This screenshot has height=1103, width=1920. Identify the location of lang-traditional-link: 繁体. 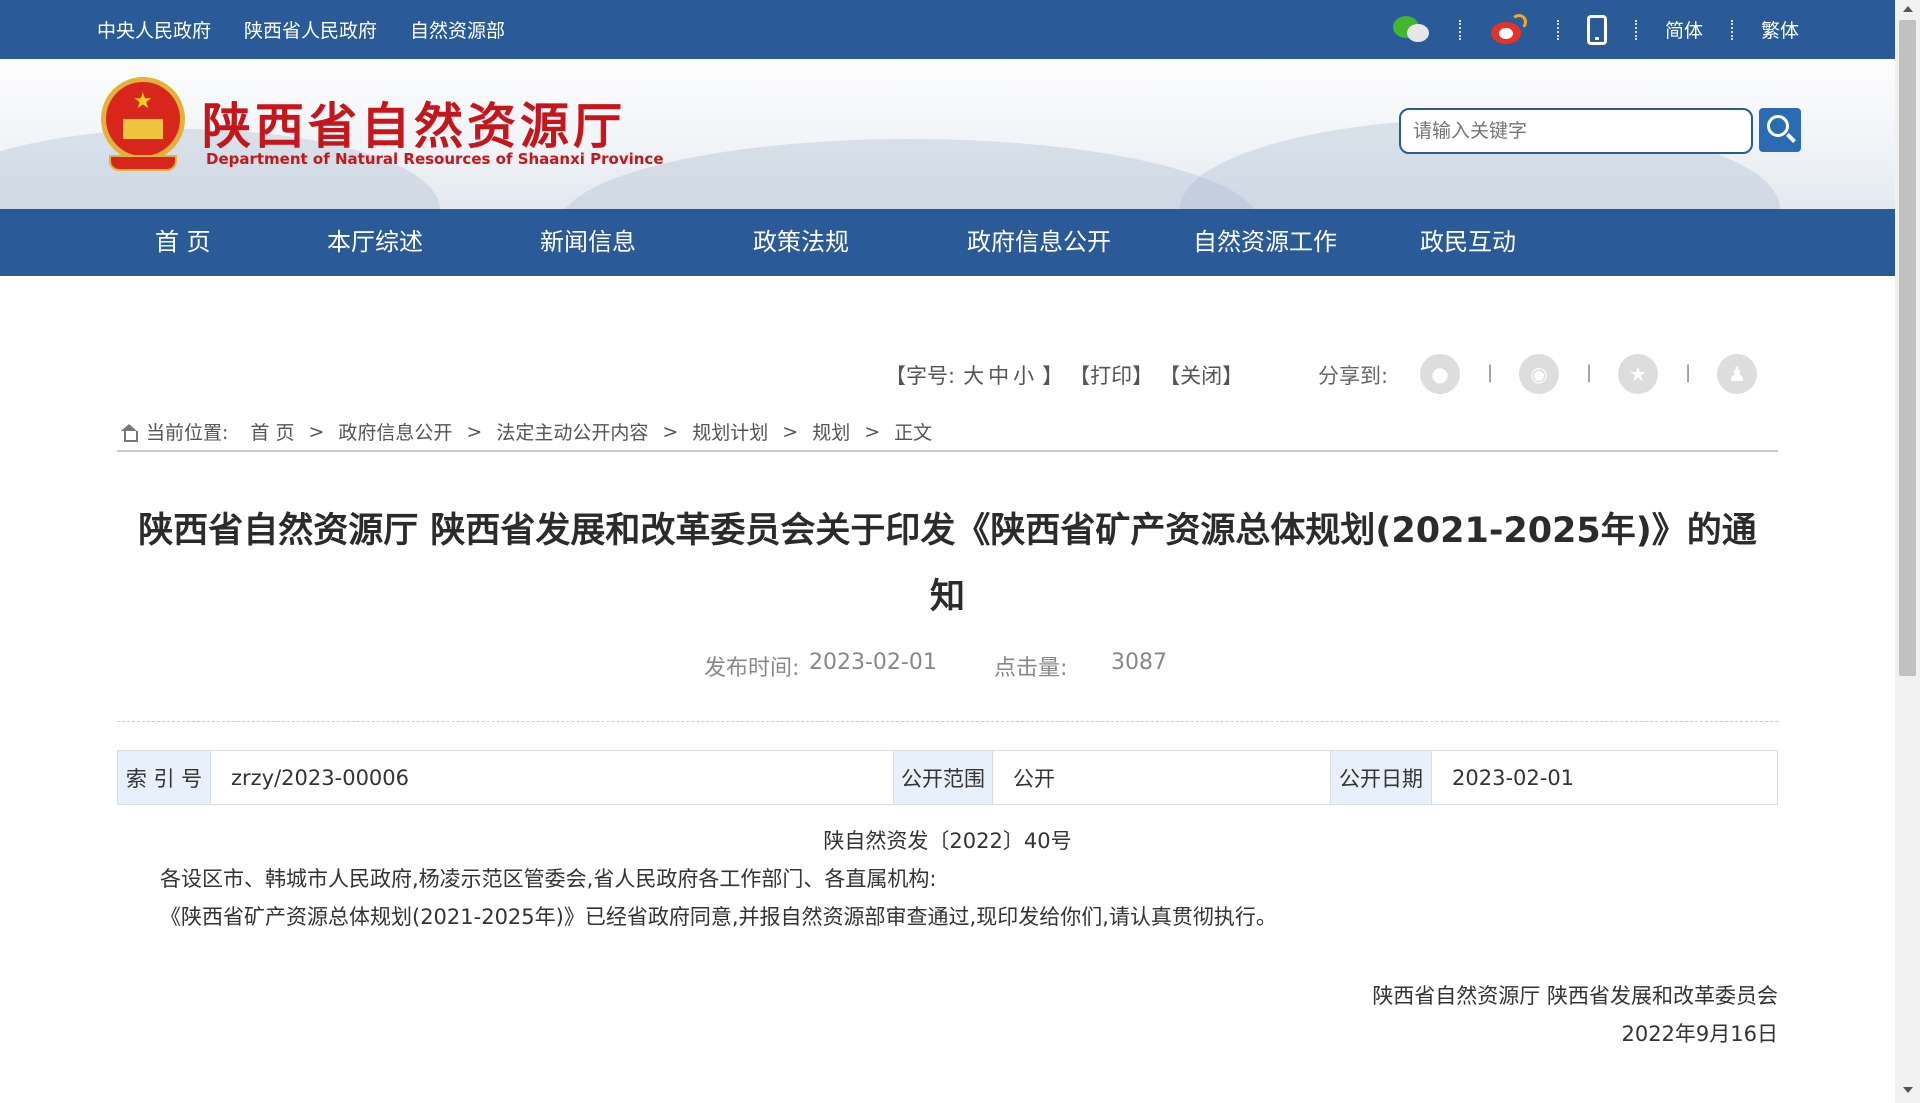
(1780, 29).